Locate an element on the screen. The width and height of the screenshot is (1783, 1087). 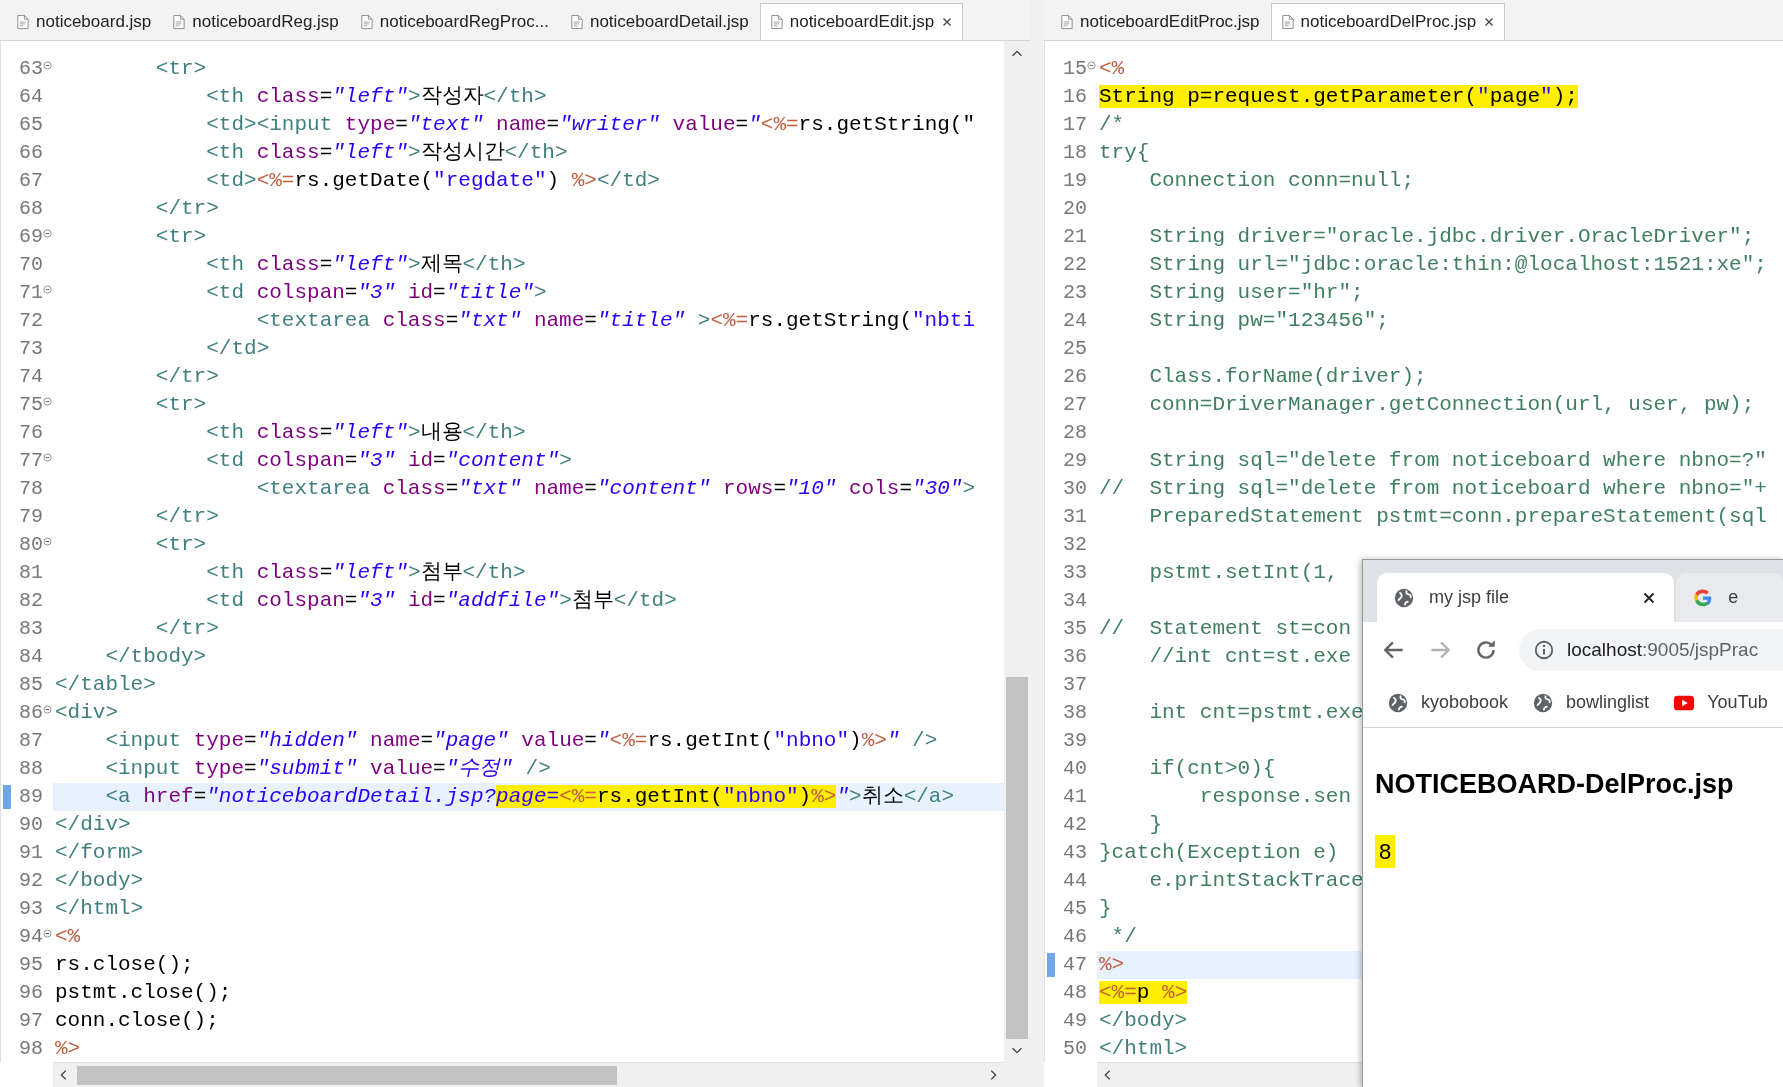
line-number: 49 is located at coordinates (1074, 1021).